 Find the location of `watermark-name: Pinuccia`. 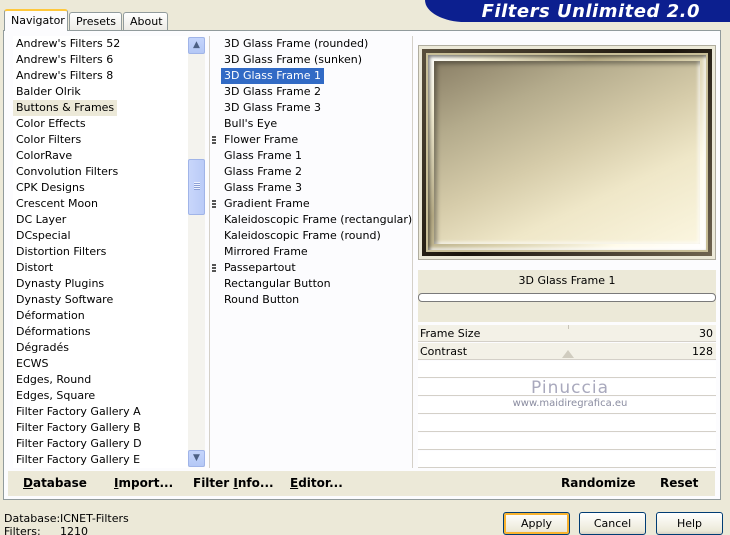

watermark-name: Pinuccia is located at coordinates (570, 388).